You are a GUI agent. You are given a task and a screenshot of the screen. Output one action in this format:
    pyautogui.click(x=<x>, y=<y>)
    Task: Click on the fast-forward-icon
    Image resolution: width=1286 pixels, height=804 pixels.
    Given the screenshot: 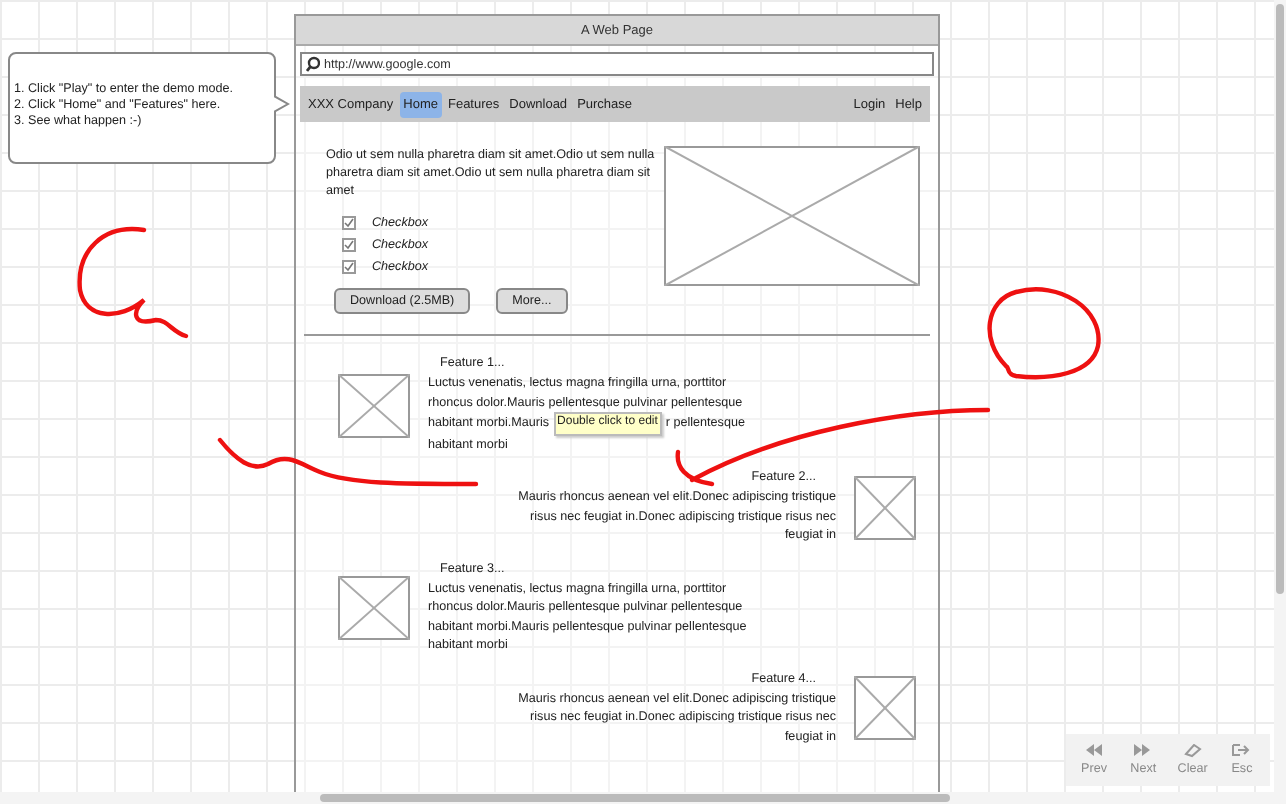 What is the action you would take?
    pyautogui.click(x=1143, y=751)
    